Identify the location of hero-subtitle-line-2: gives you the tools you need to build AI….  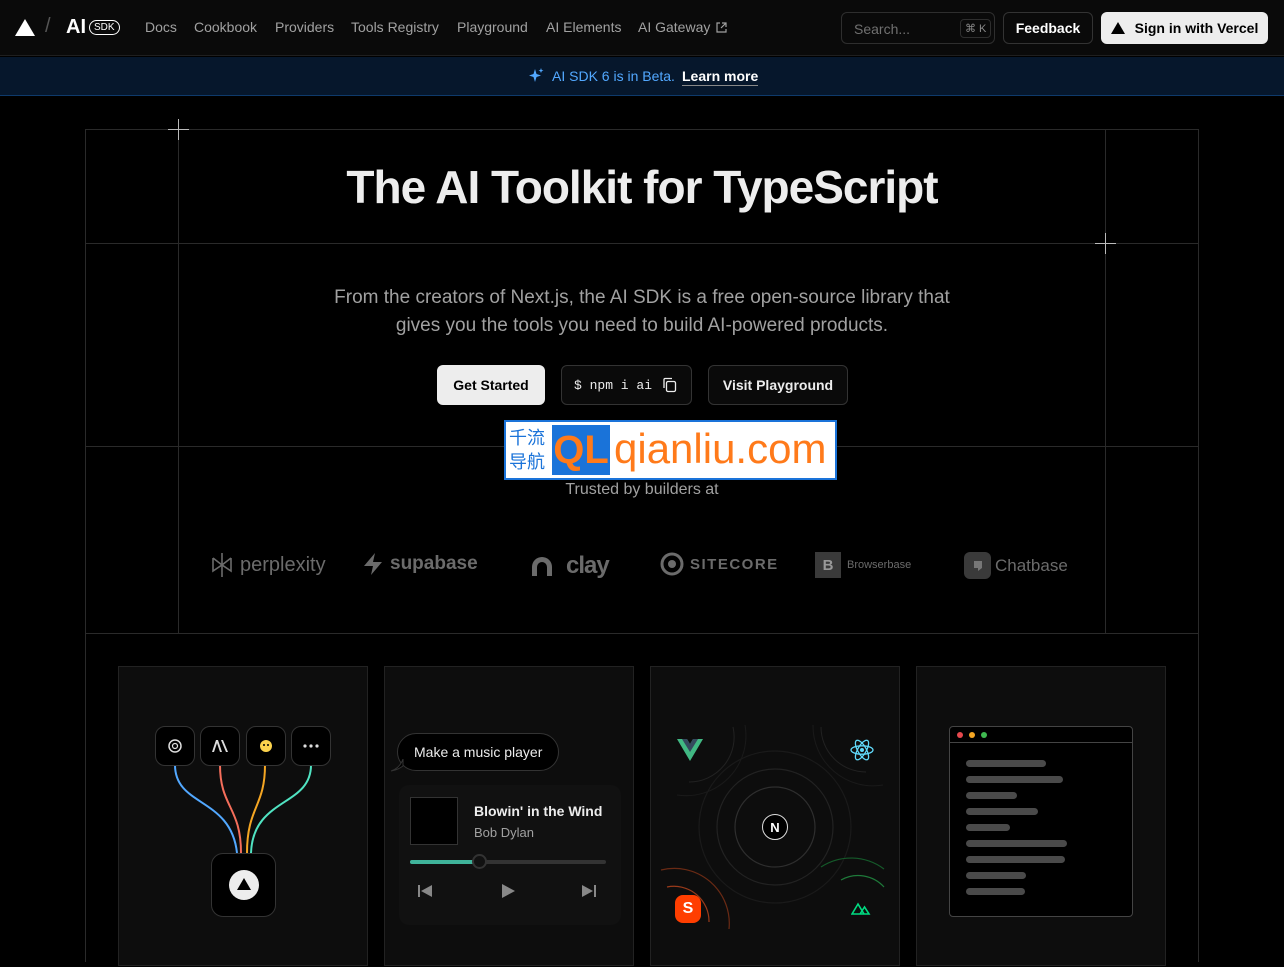
(642, 325).